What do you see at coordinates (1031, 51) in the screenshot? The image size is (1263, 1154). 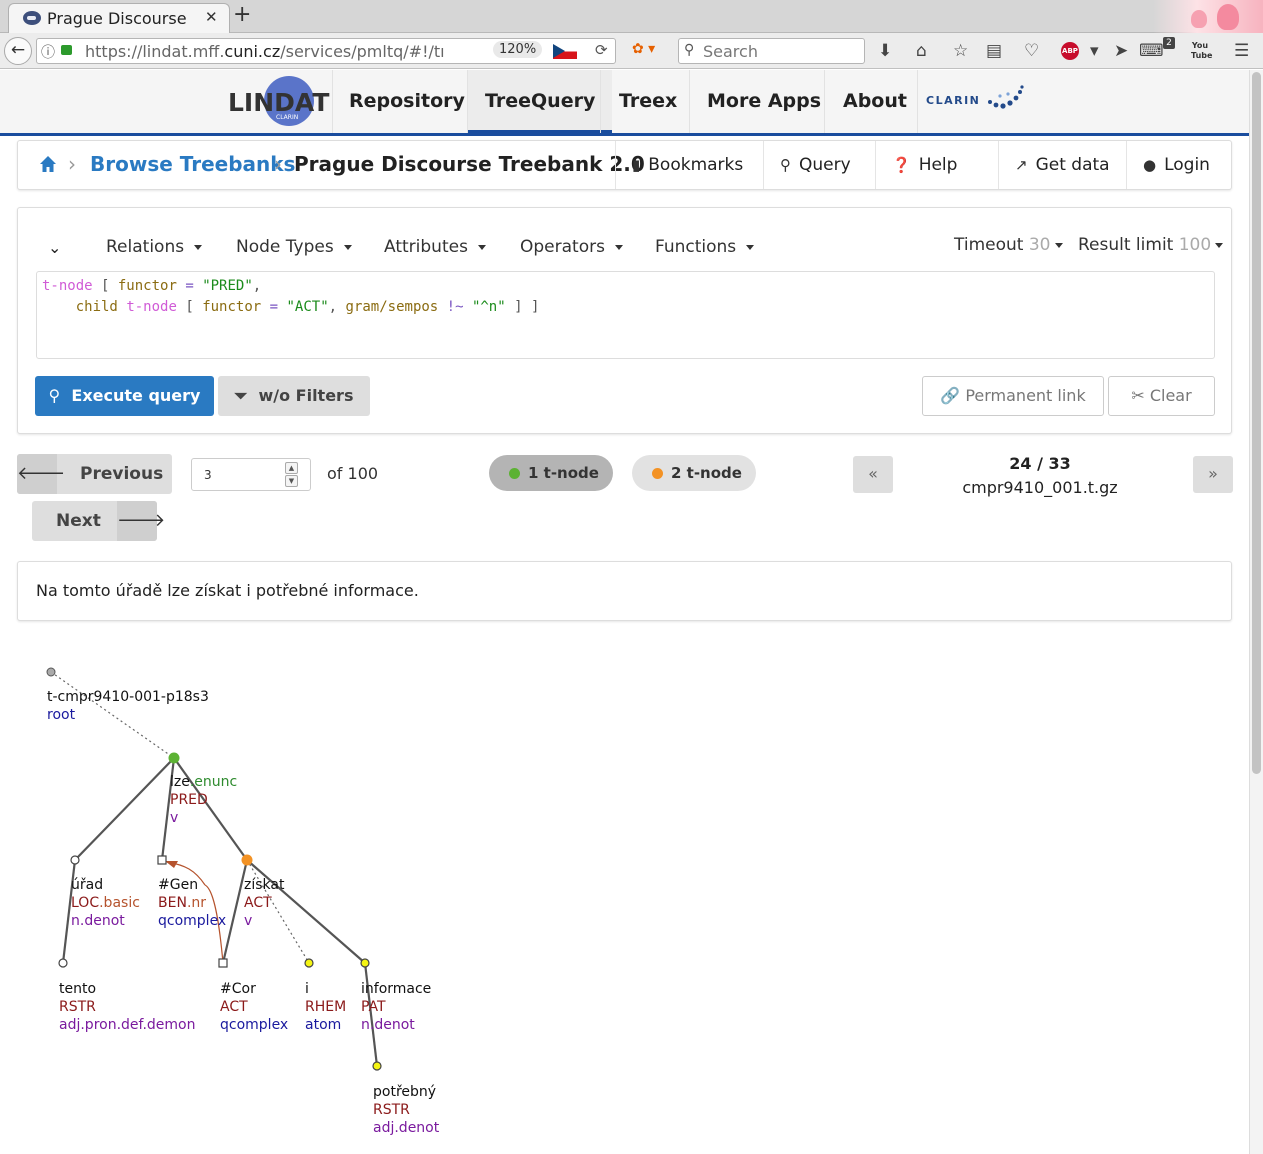 I see `pocket-icon: ♡` at bounding box center [1031, 51].